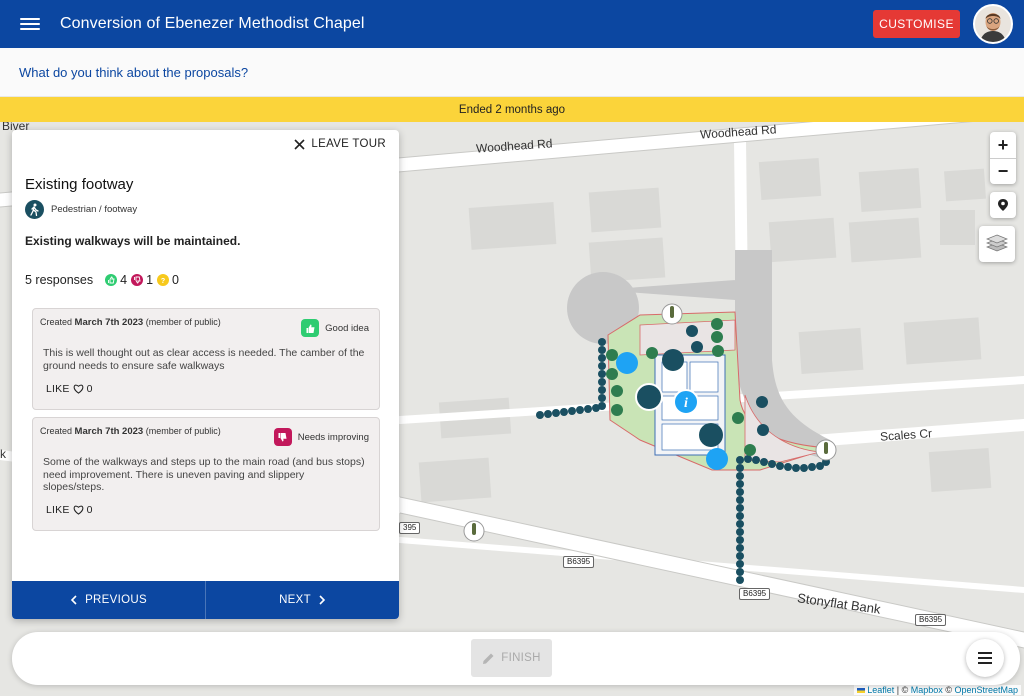 This screenshot has height=696, width=1024. What do you see at coordinates (333, 437) in the screenshot?
I see `reaction-label: Needs improving` at bounding box center [333, 437].